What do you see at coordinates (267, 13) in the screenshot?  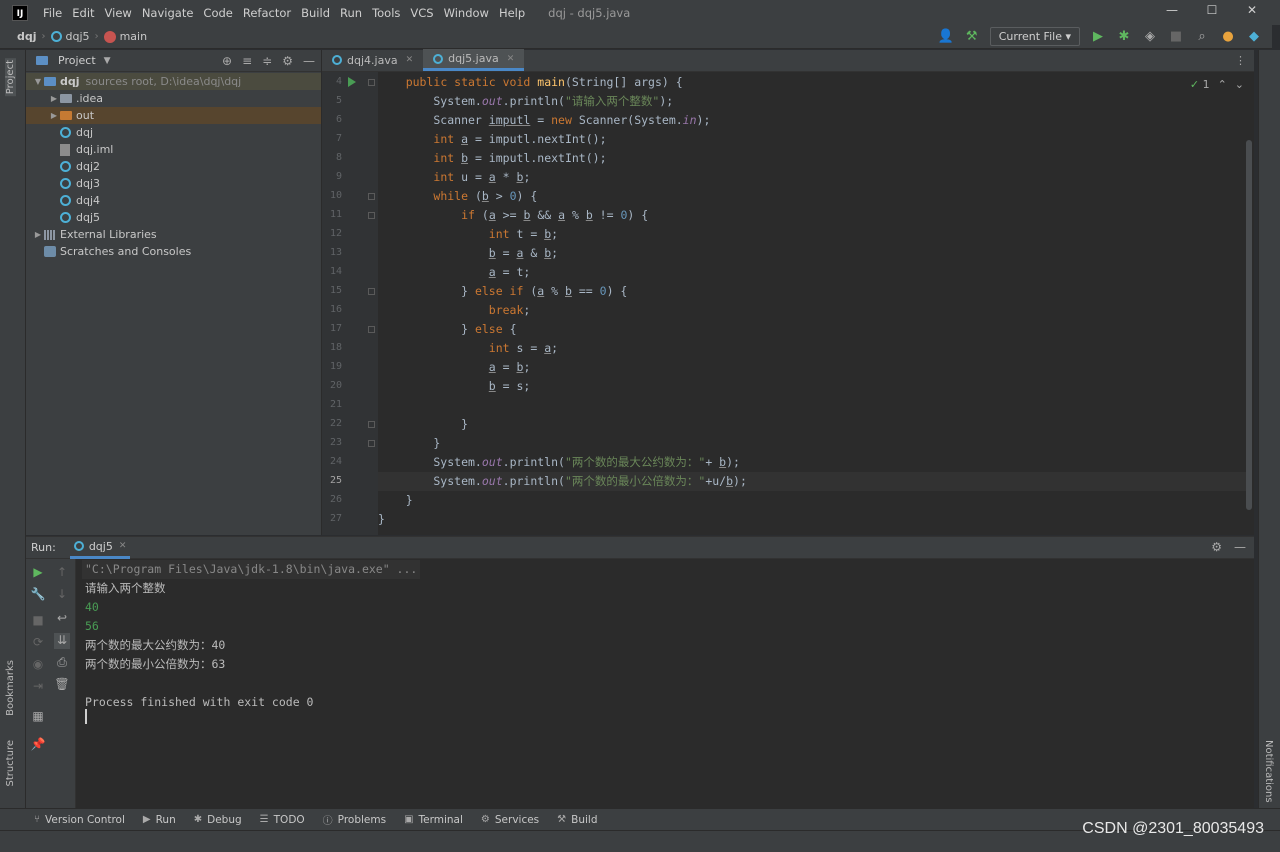 I see `menu-refactor: Refactor` at bounding box center [267, 13].